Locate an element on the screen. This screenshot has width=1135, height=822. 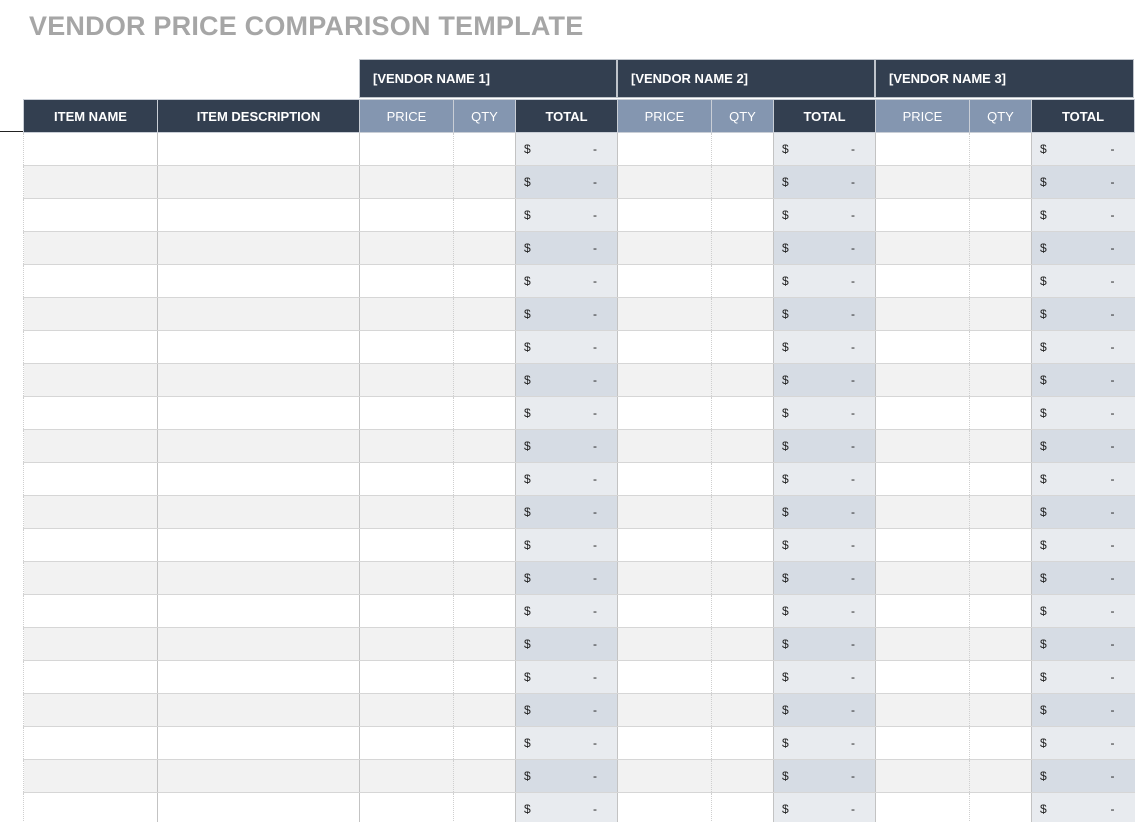
vendor-3-total-header: TOTAL is located at coordinates (1083, 116).